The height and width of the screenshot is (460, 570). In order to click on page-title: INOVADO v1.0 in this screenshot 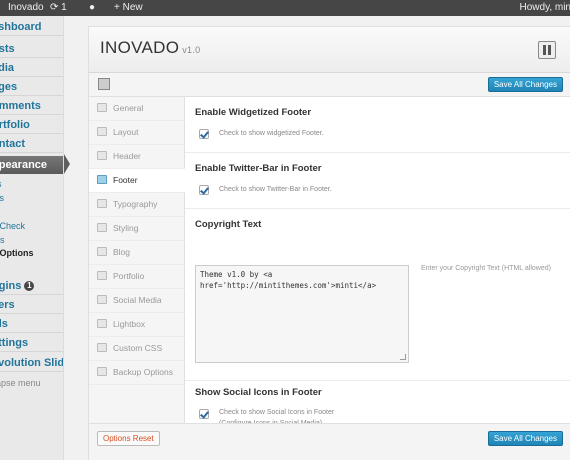, I will do `click(150, 47)`.